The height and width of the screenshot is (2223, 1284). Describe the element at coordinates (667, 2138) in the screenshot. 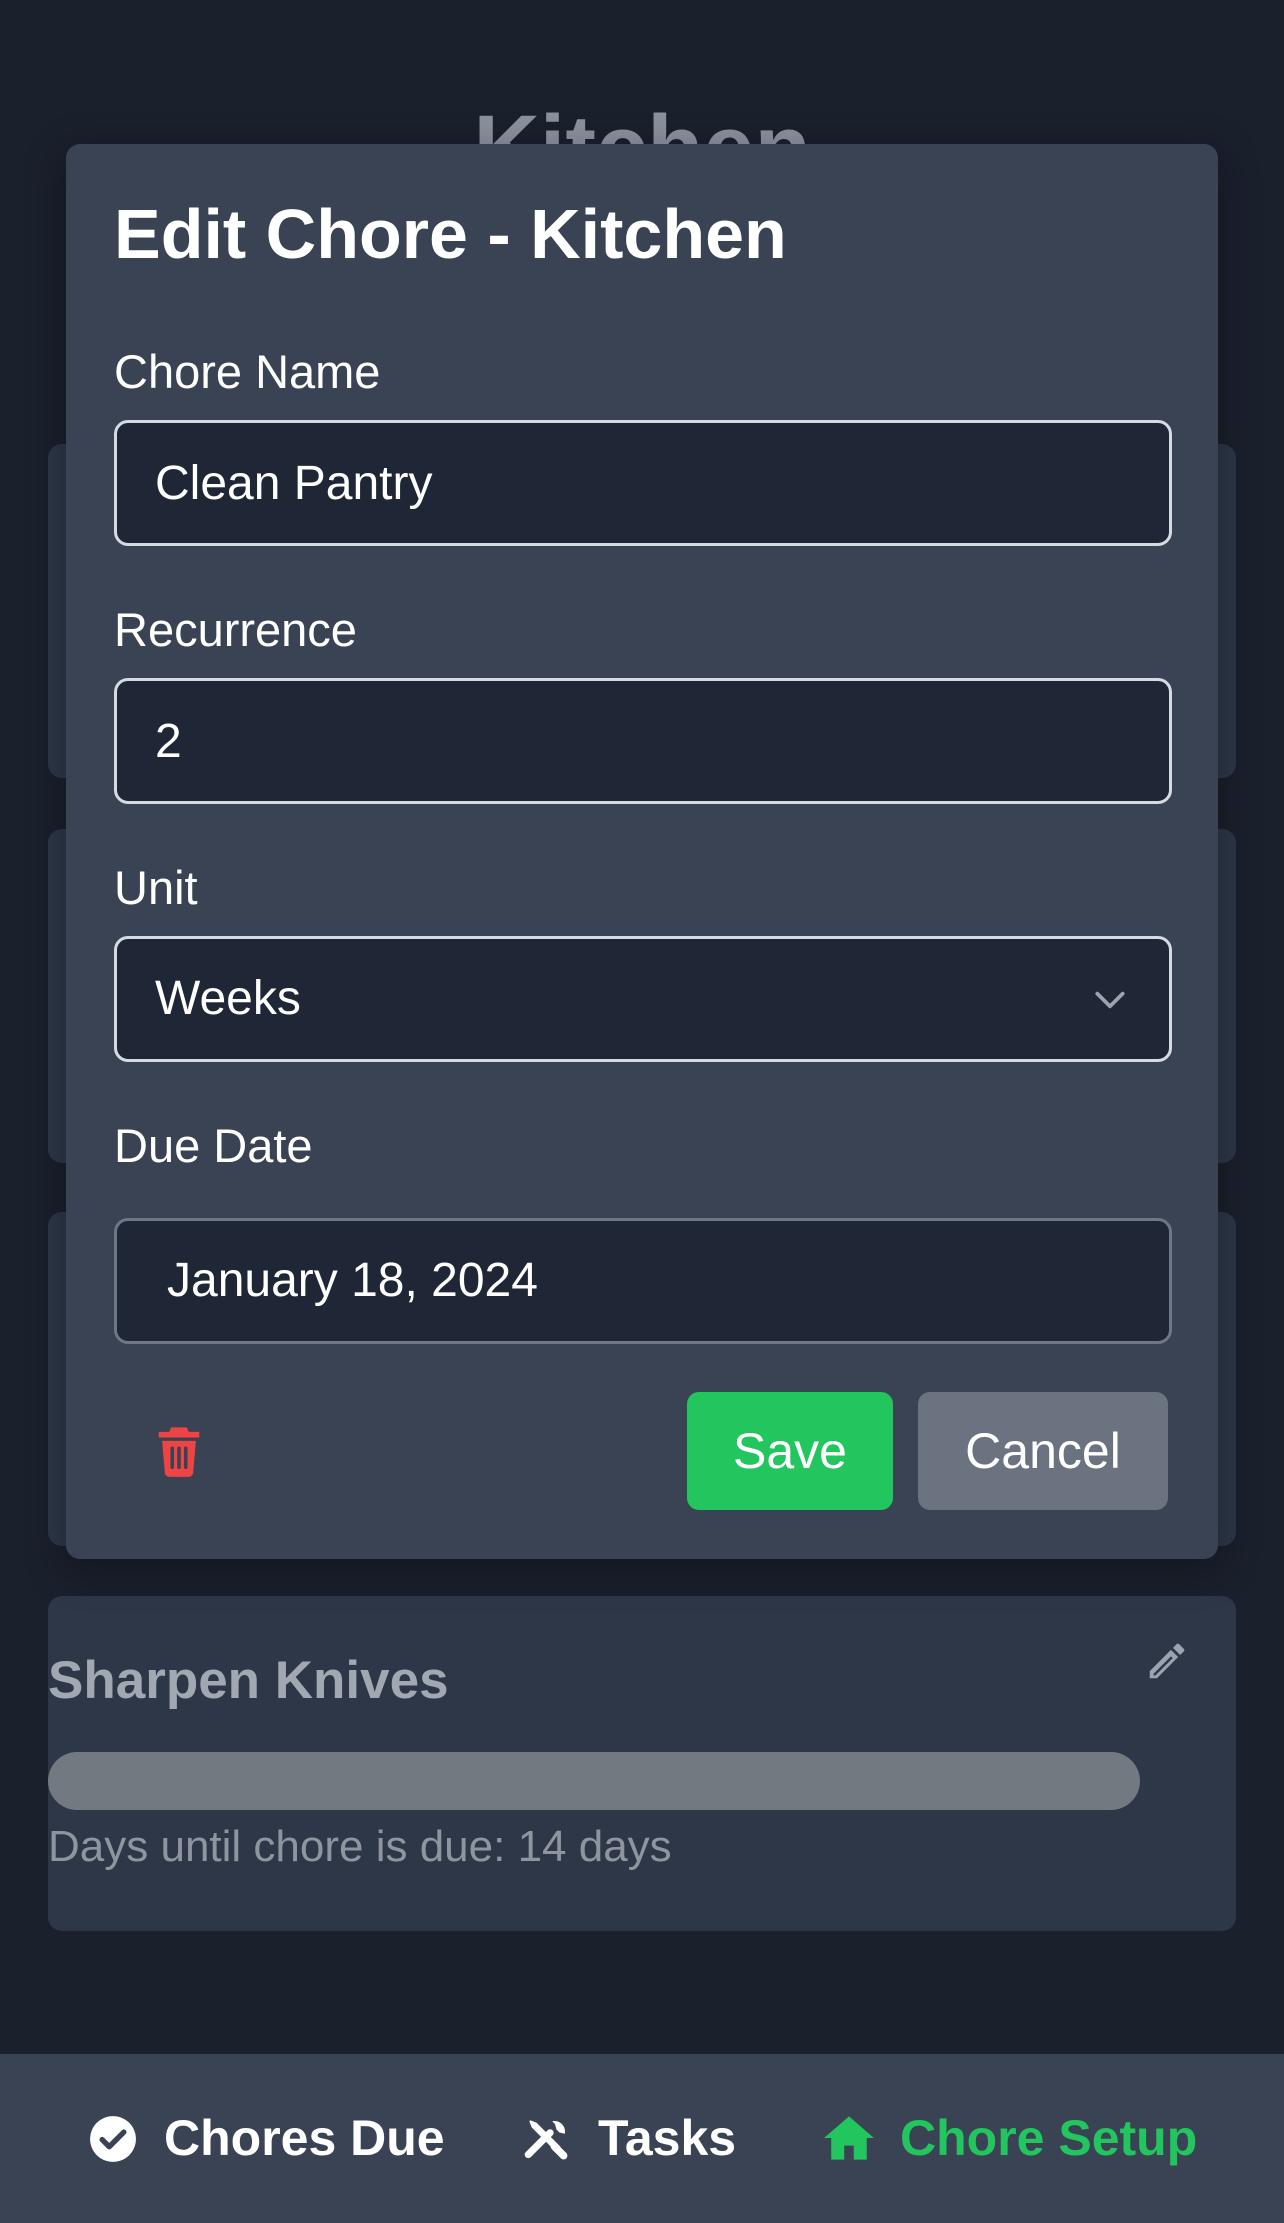

I see `nav-label: Tasks` at that location.